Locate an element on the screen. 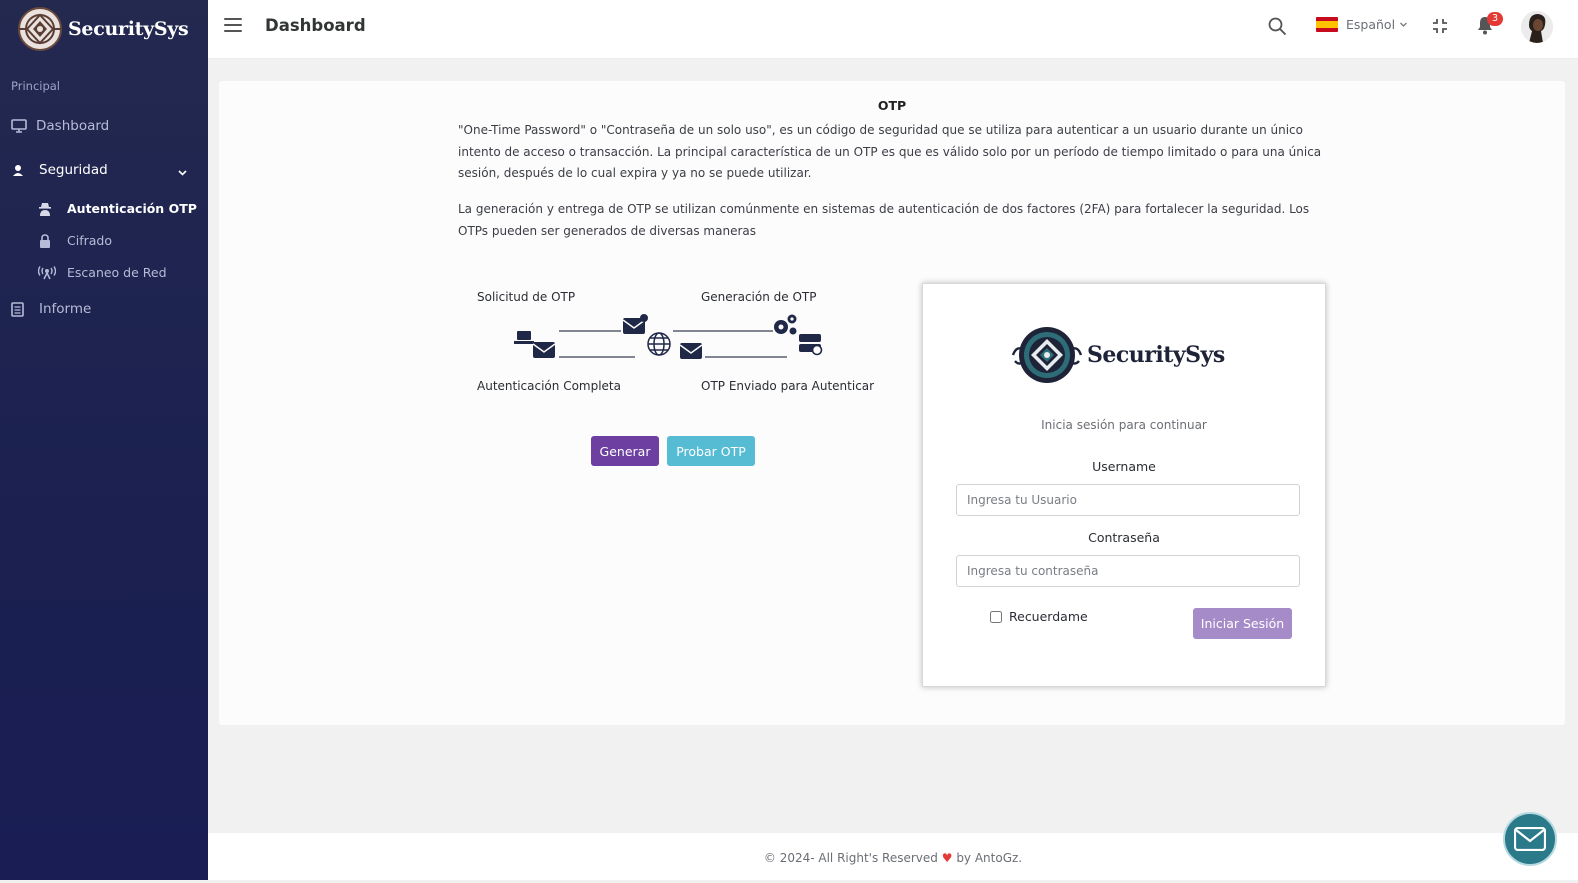 This screenshot has width=1578, height=883. document-icon is located at coordinates (17, 309).